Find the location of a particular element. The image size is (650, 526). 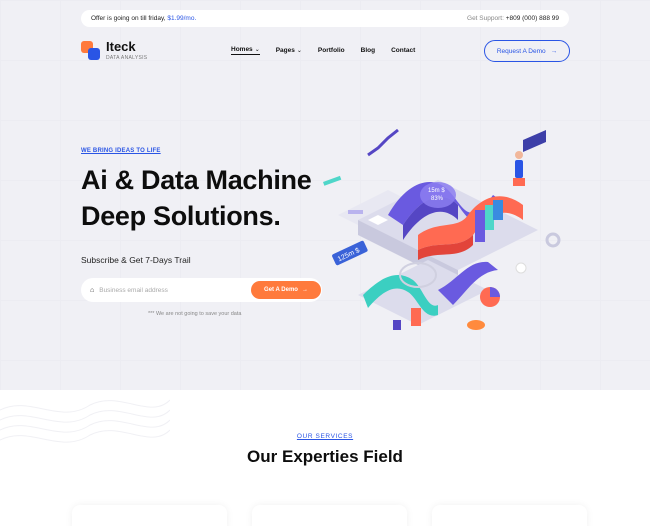

hero-title: Ai & Data Machine Deep Solutions. is located at coordinates (211, 198).